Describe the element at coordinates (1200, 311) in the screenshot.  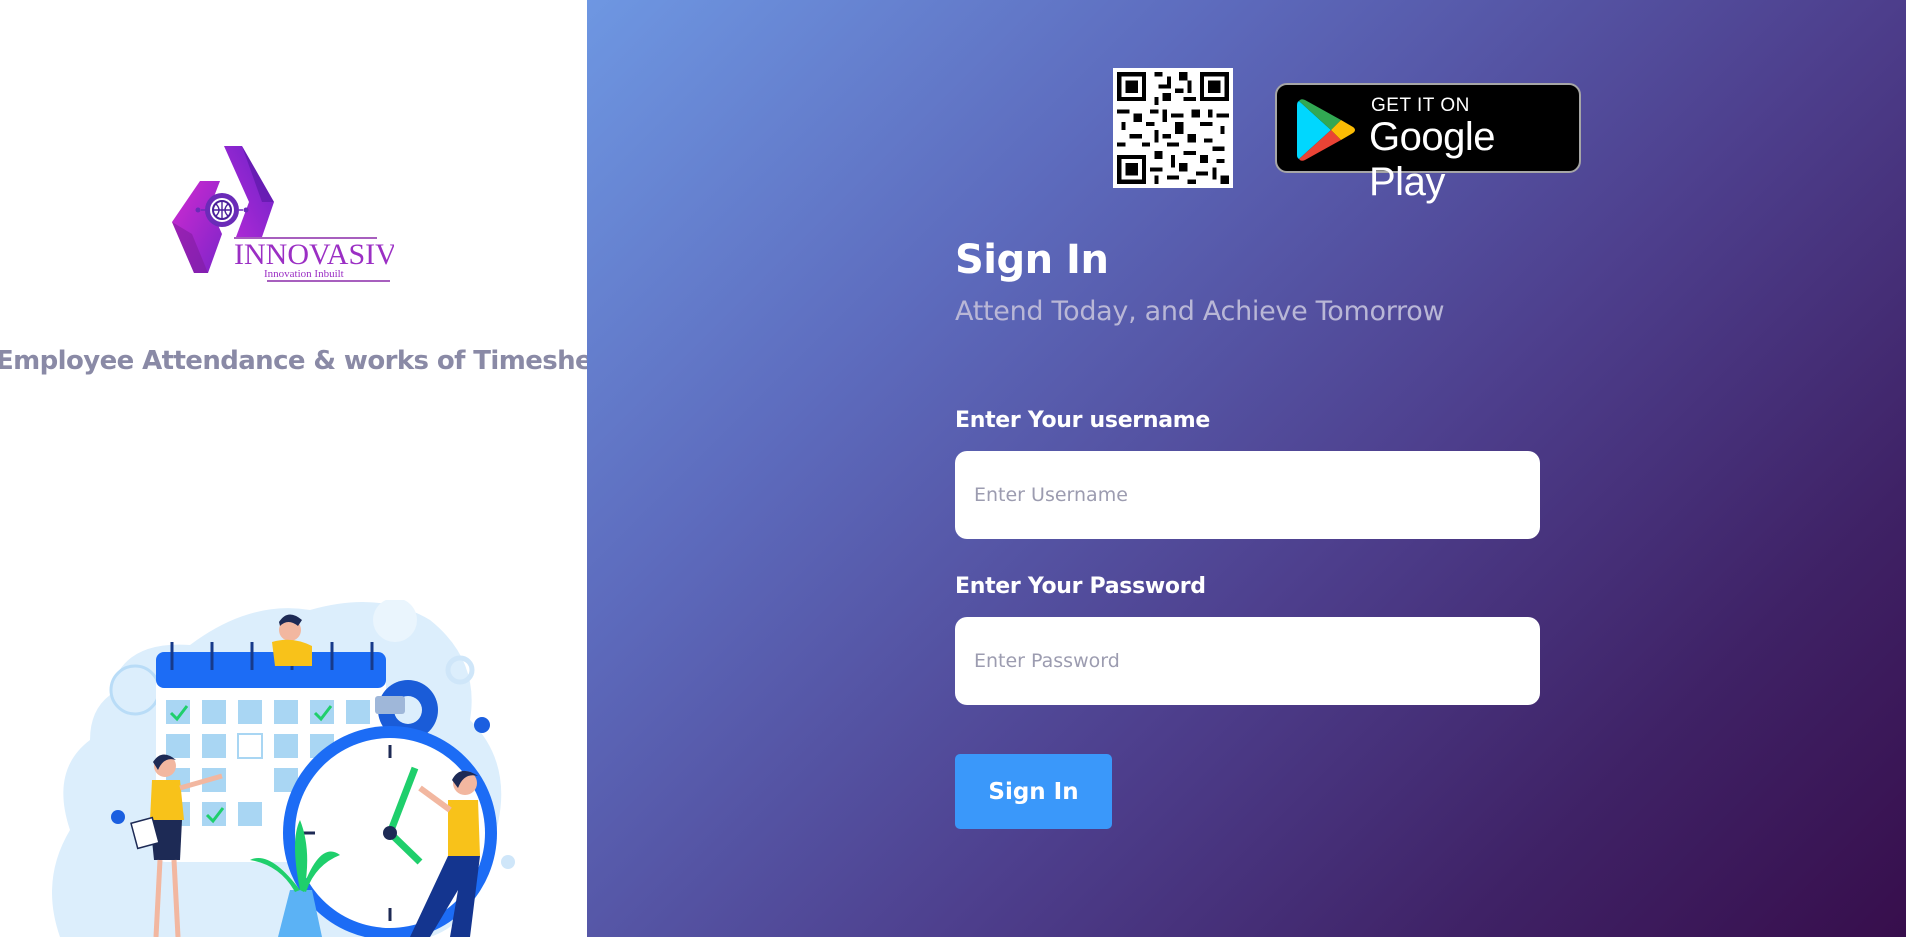
I see `page-subtitle: Attend Today, and Achieve Tomorrow` at that location.